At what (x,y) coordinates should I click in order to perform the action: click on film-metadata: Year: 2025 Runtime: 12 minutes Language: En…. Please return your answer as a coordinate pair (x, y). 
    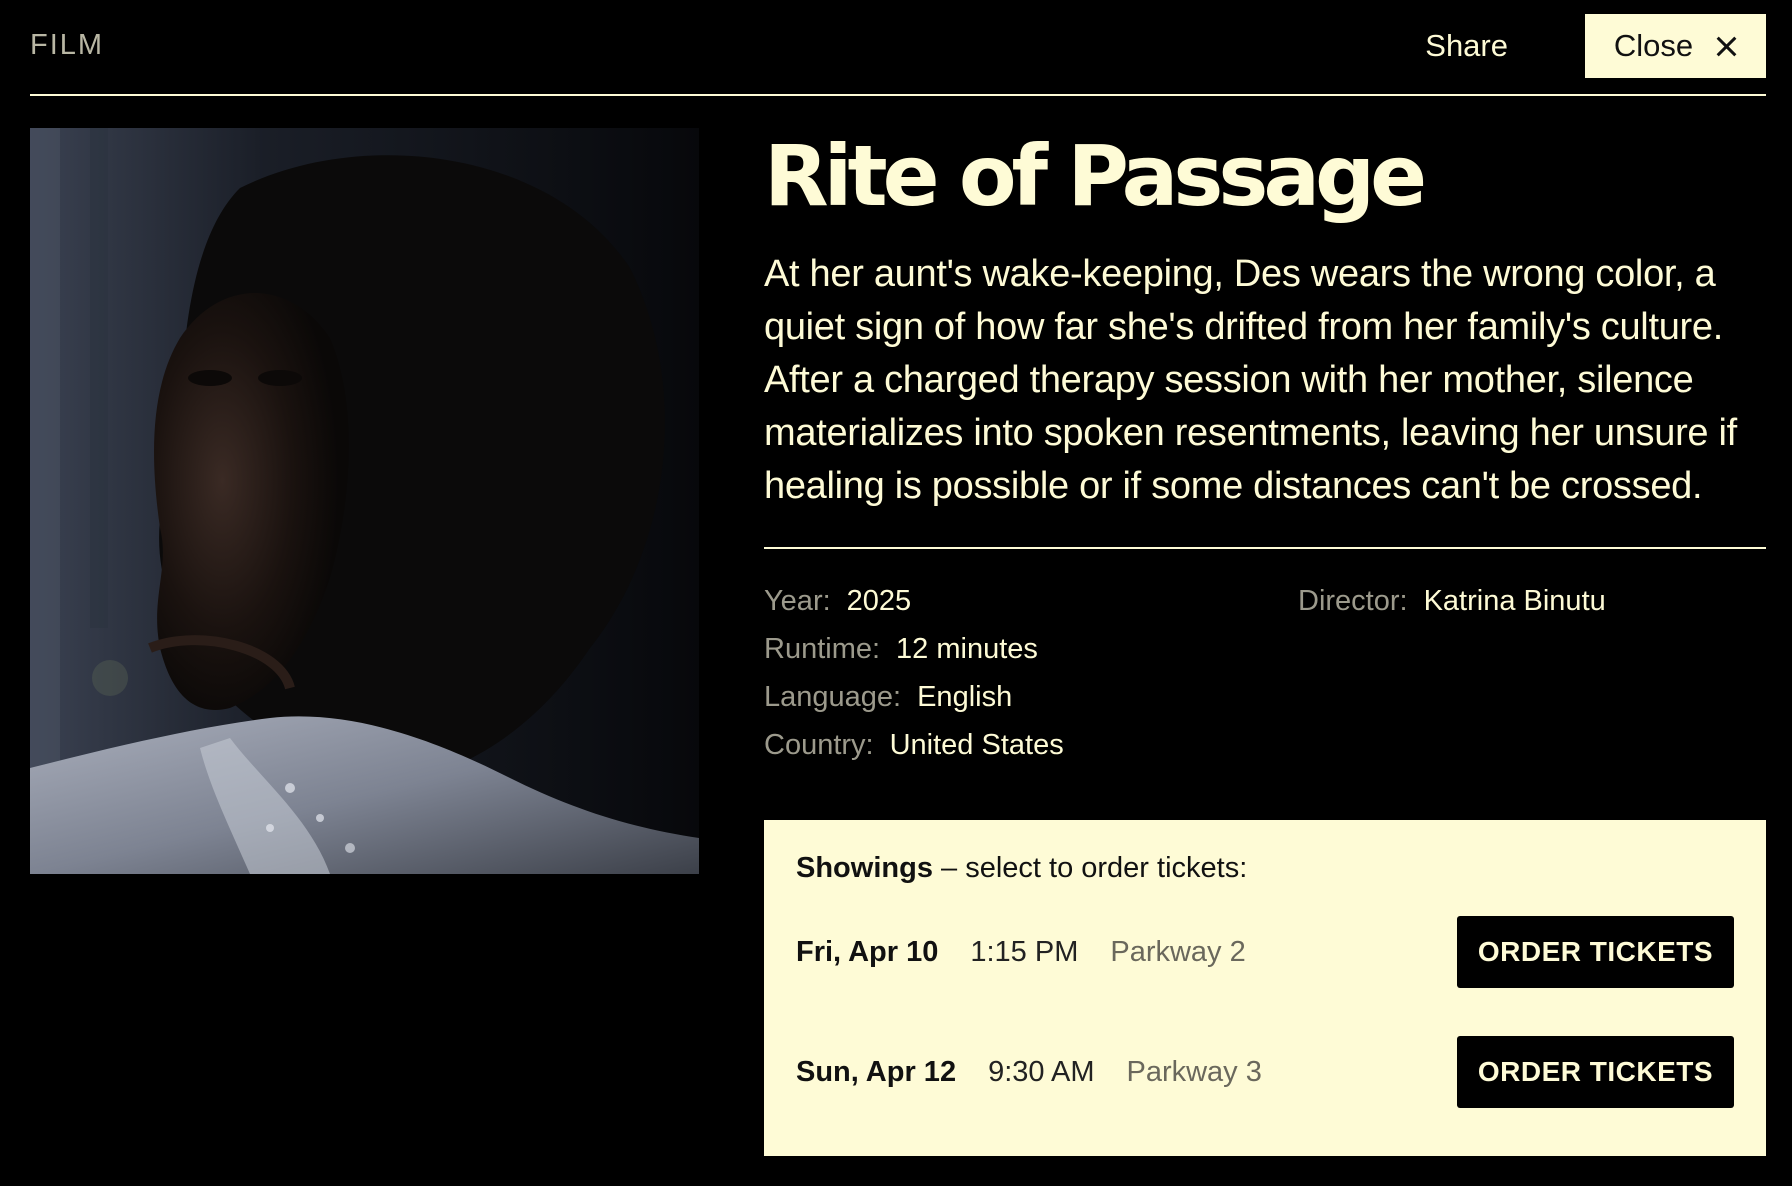
    Looking at the image, I should click on (1265, 692).